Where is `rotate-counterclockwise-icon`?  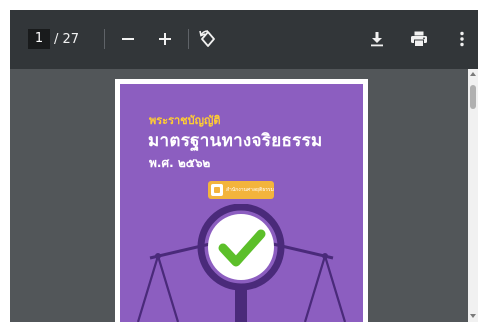 rotate-counterclockwise-icon is located at coordinates (207, 38).